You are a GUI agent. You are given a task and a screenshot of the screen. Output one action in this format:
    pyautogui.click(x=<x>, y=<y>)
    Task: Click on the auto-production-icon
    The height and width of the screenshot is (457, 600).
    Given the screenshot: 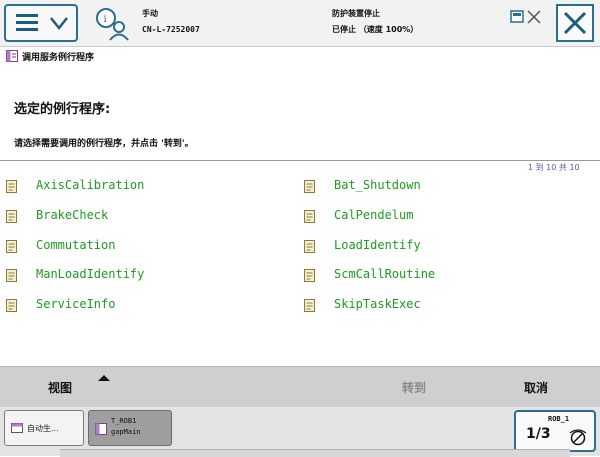 What is the action you would take?
    pyautogui.click(x=17, y=428)
    